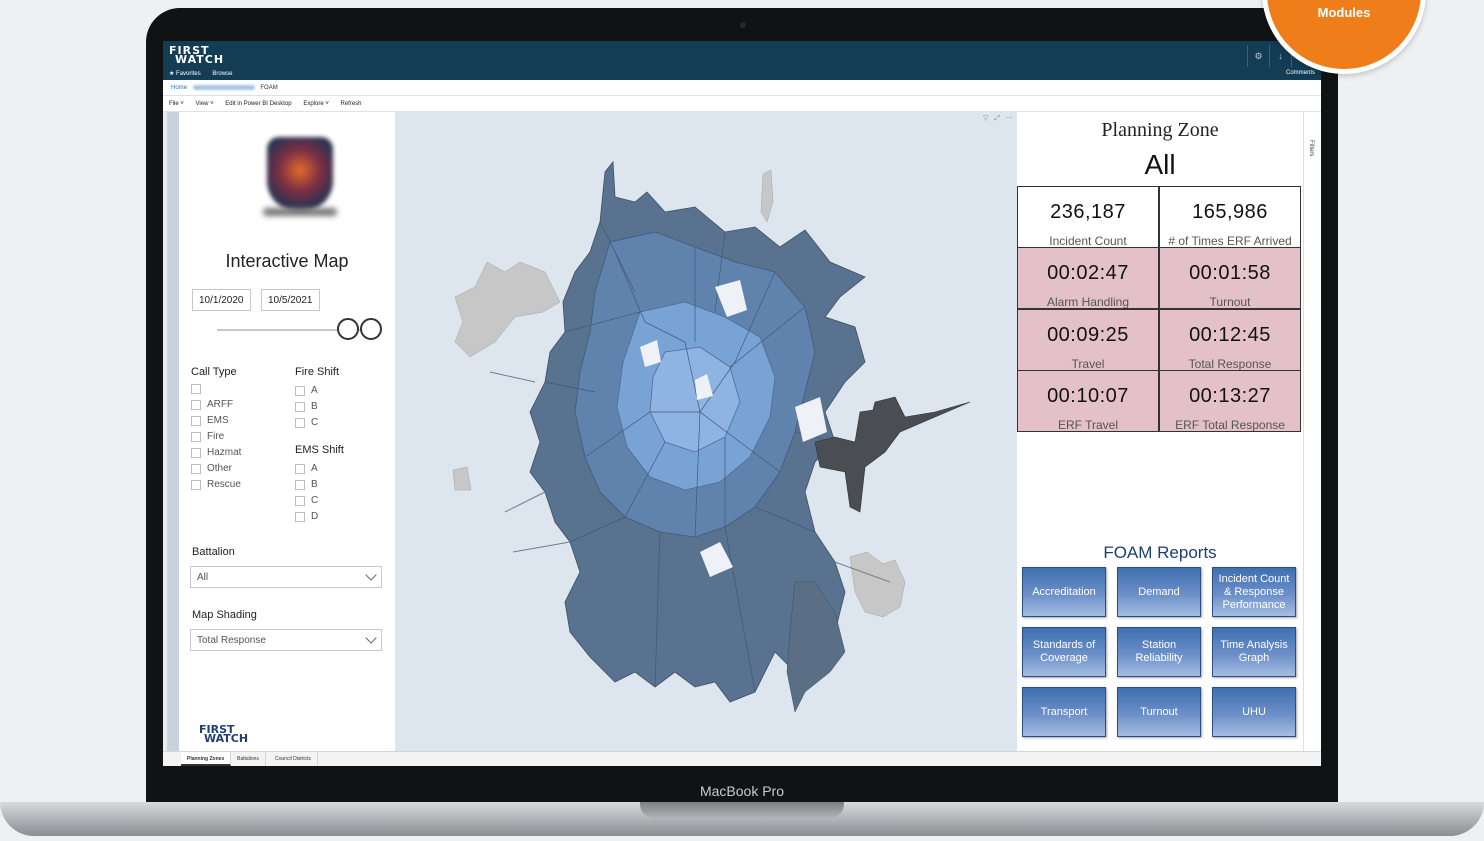  What do you see at coordinates (1258, 56) in the screenshot?
I see `gear-icon: ⚙` at bounding box center [1258, 56].